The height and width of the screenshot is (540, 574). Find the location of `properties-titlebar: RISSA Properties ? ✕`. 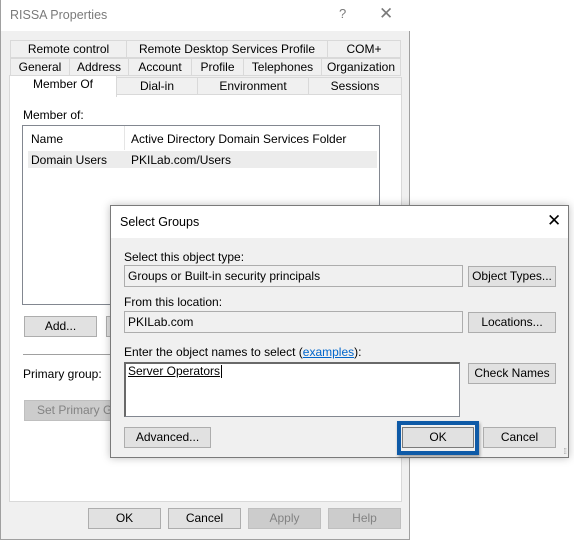

properties-titlebar: RISSA Properties ? ✕ is located at coordinates (205, 15).